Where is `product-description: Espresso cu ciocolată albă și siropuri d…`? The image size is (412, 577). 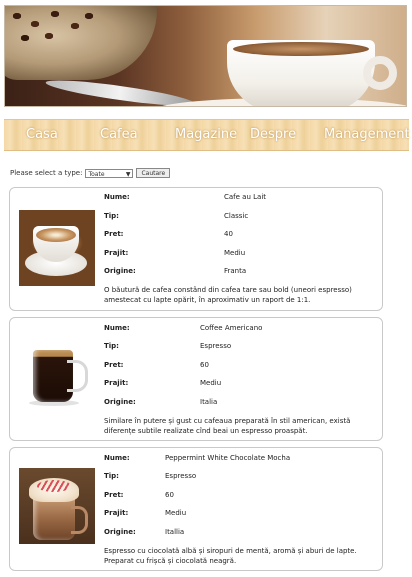 product-description: Espresso cu ciocolată albă și siropuri d… is located at coordinates (230, 556).